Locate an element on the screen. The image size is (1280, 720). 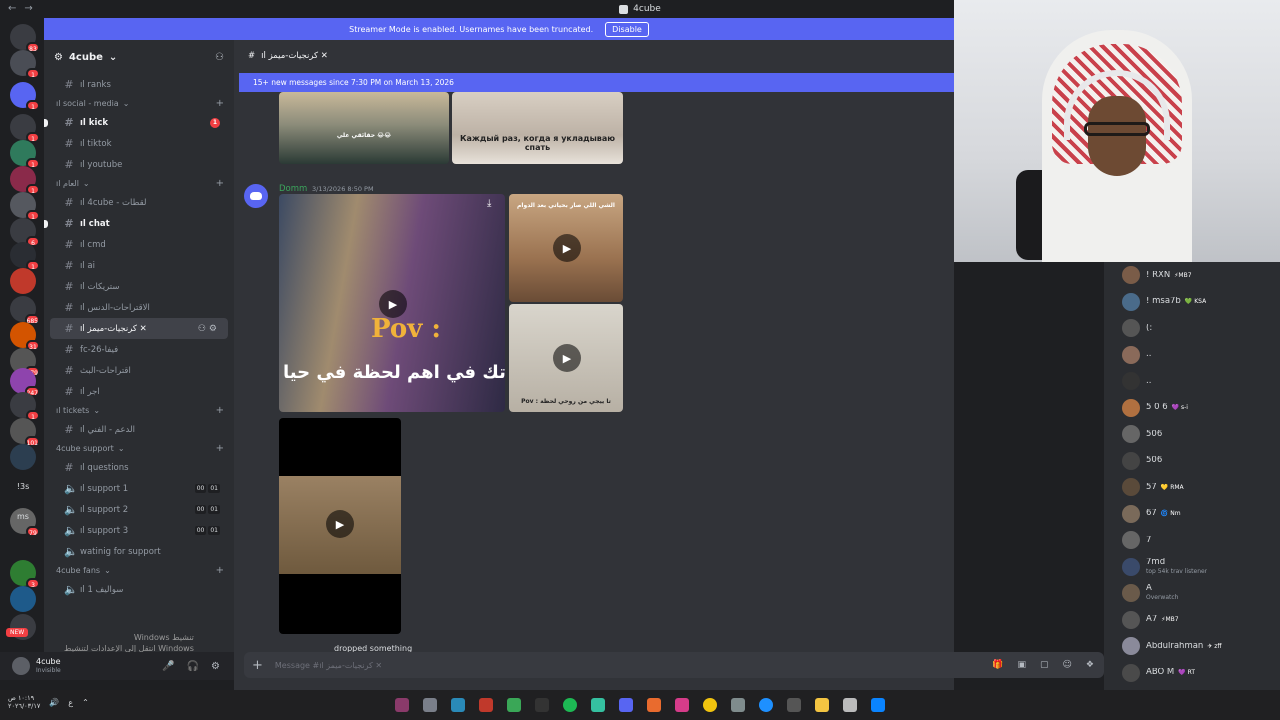
video-attachment: الشي اللي صار بحياتي بعد الدوام ▶ is located at coordinates (566, 248).